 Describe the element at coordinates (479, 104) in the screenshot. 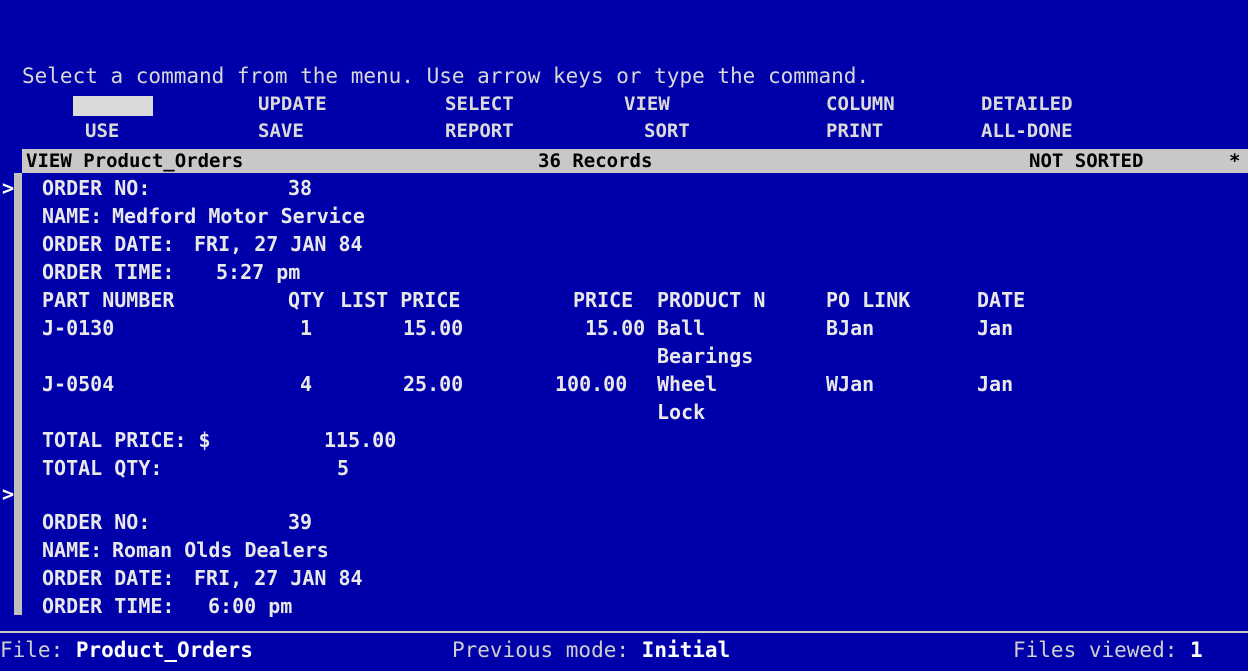

I see `menu-select: SELECT` at that location.